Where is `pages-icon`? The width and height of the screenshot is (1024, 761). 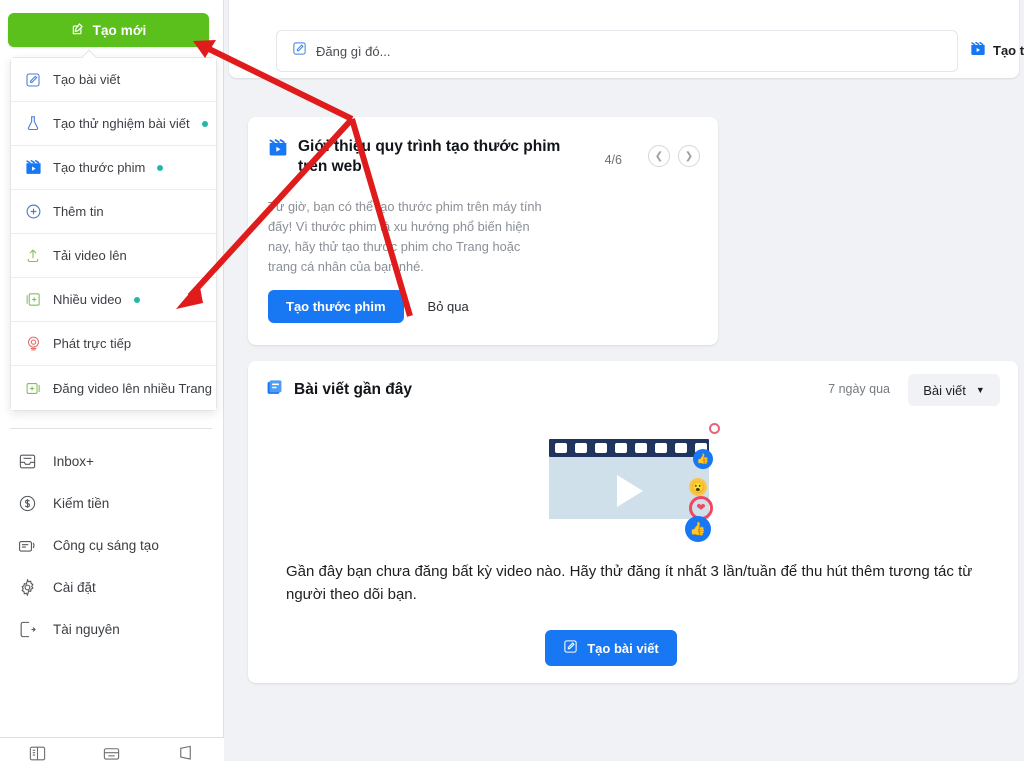 pages-icon is located at coordinates (37, 752).